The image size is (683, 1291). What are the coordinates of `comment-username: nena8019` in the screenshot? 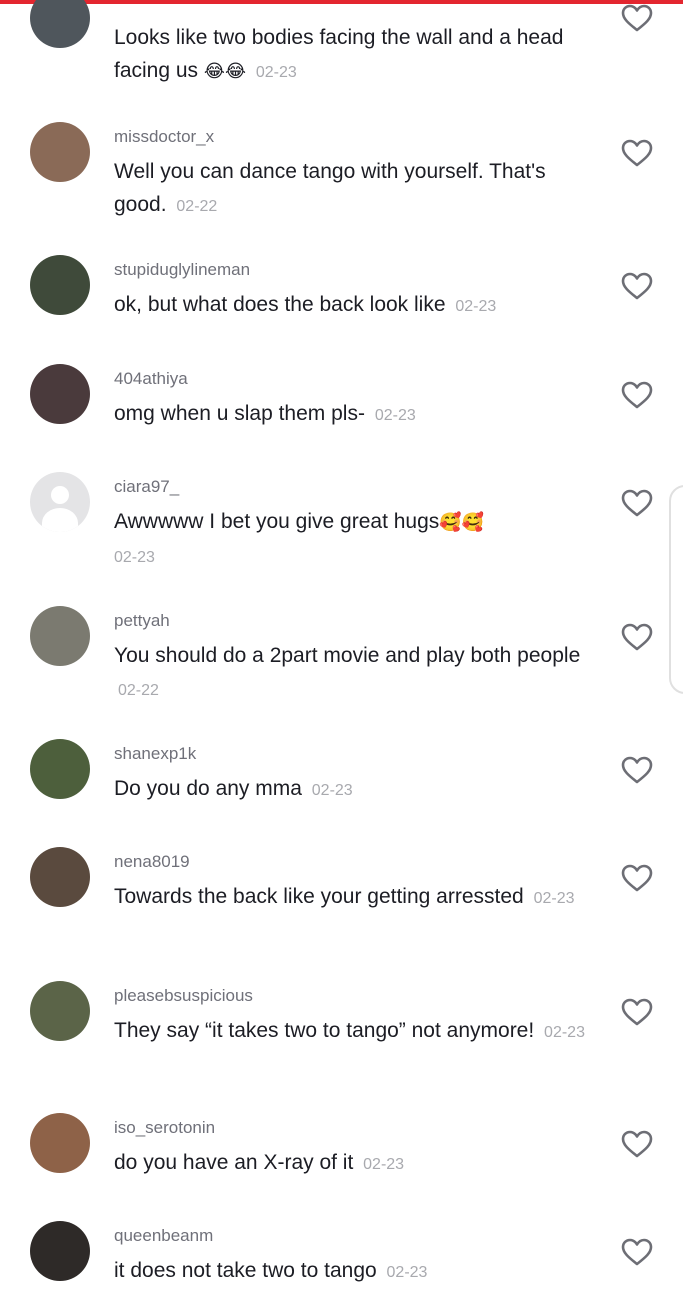 It's located at (152, 862).